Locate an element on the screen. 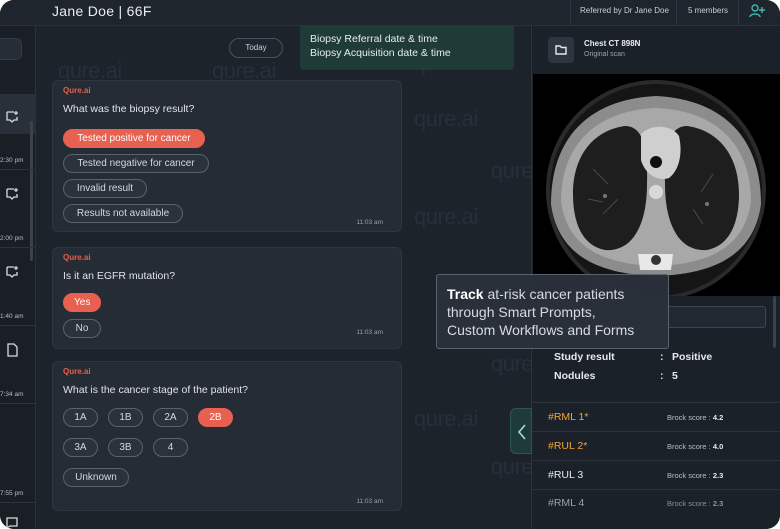 The image size is (780, 529). brock-score: Brock score : 4.0 is located at coordinates (695, 446).